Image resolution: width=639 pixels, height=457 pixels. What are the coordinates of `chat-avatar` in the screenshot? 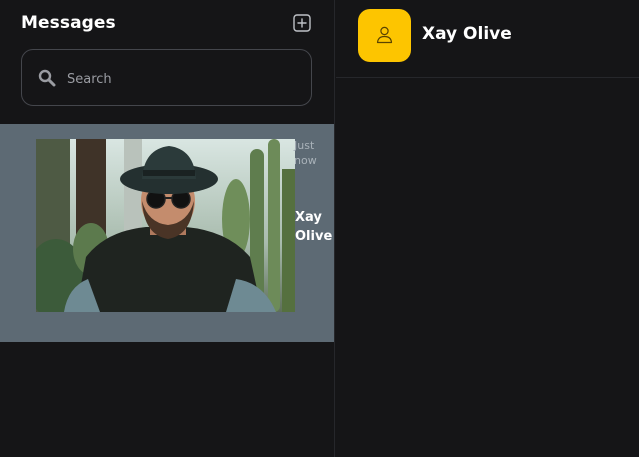 It's located at (384, 35).